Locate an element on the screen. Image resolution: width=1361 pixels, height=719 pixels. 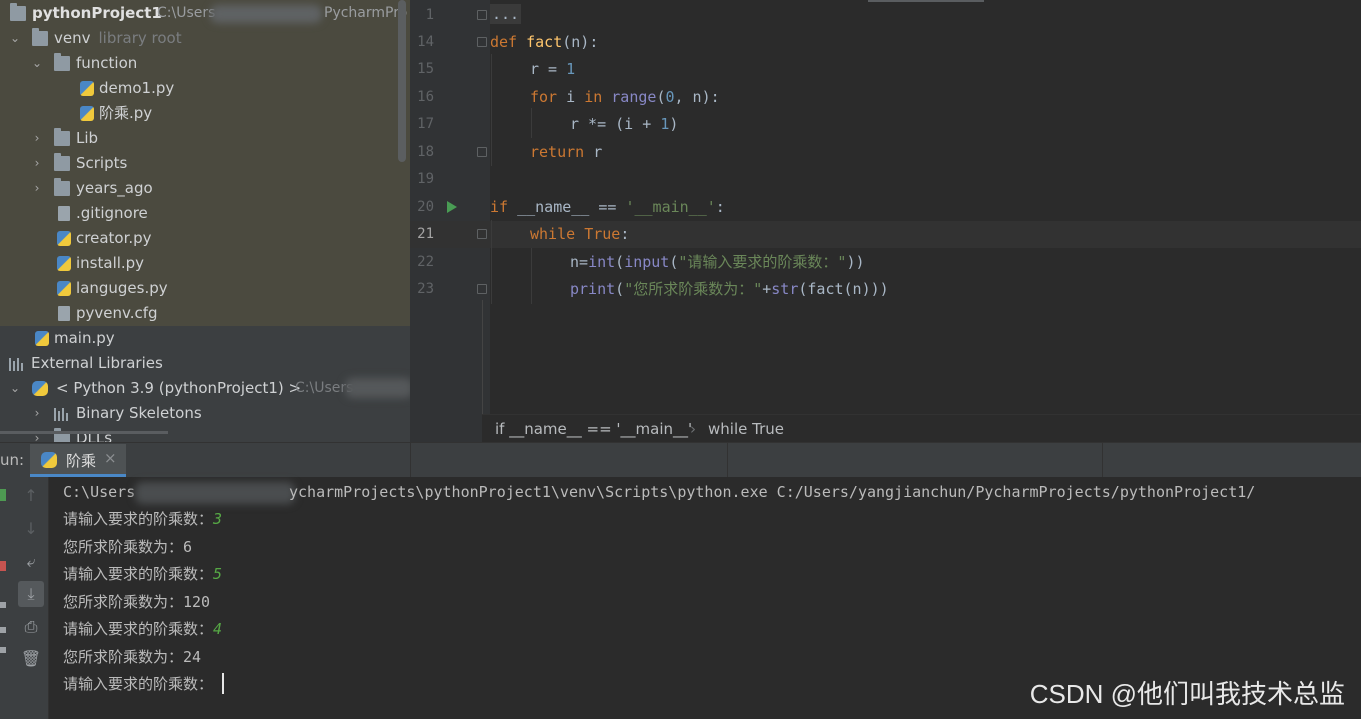
arrow-up-icon: ↑ is located at coordinates (31, 496).